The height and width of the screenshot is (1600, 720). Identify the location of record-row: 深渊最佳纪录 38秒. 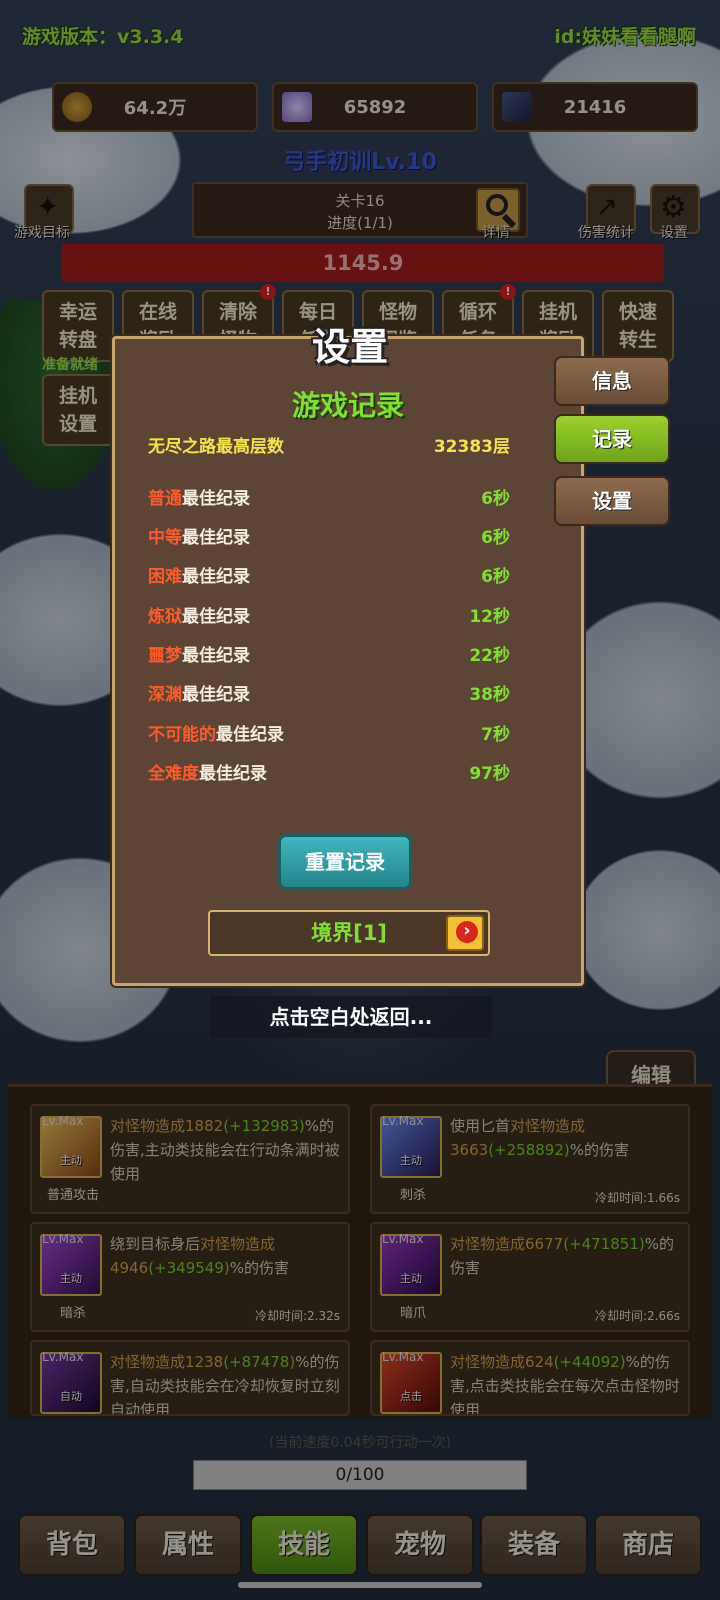
(329, 695).